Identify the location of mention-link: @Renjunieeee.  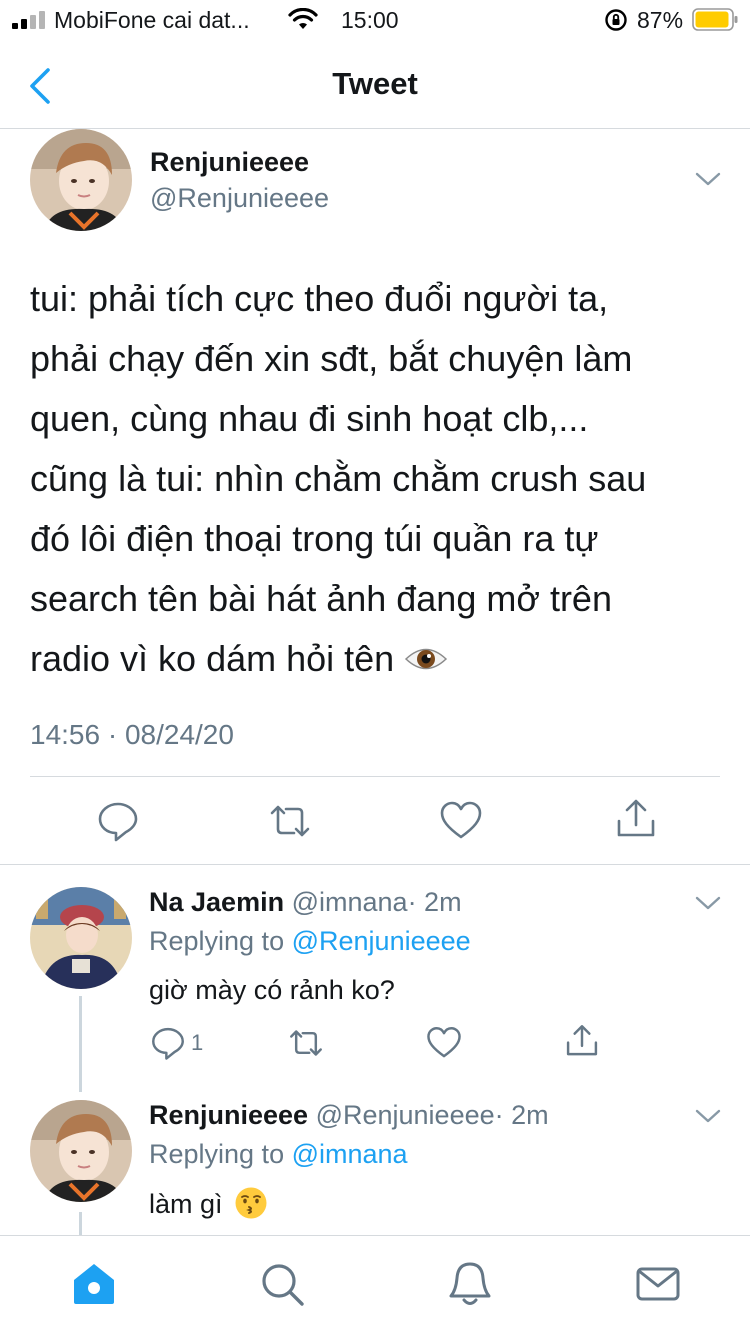
(381, 941).